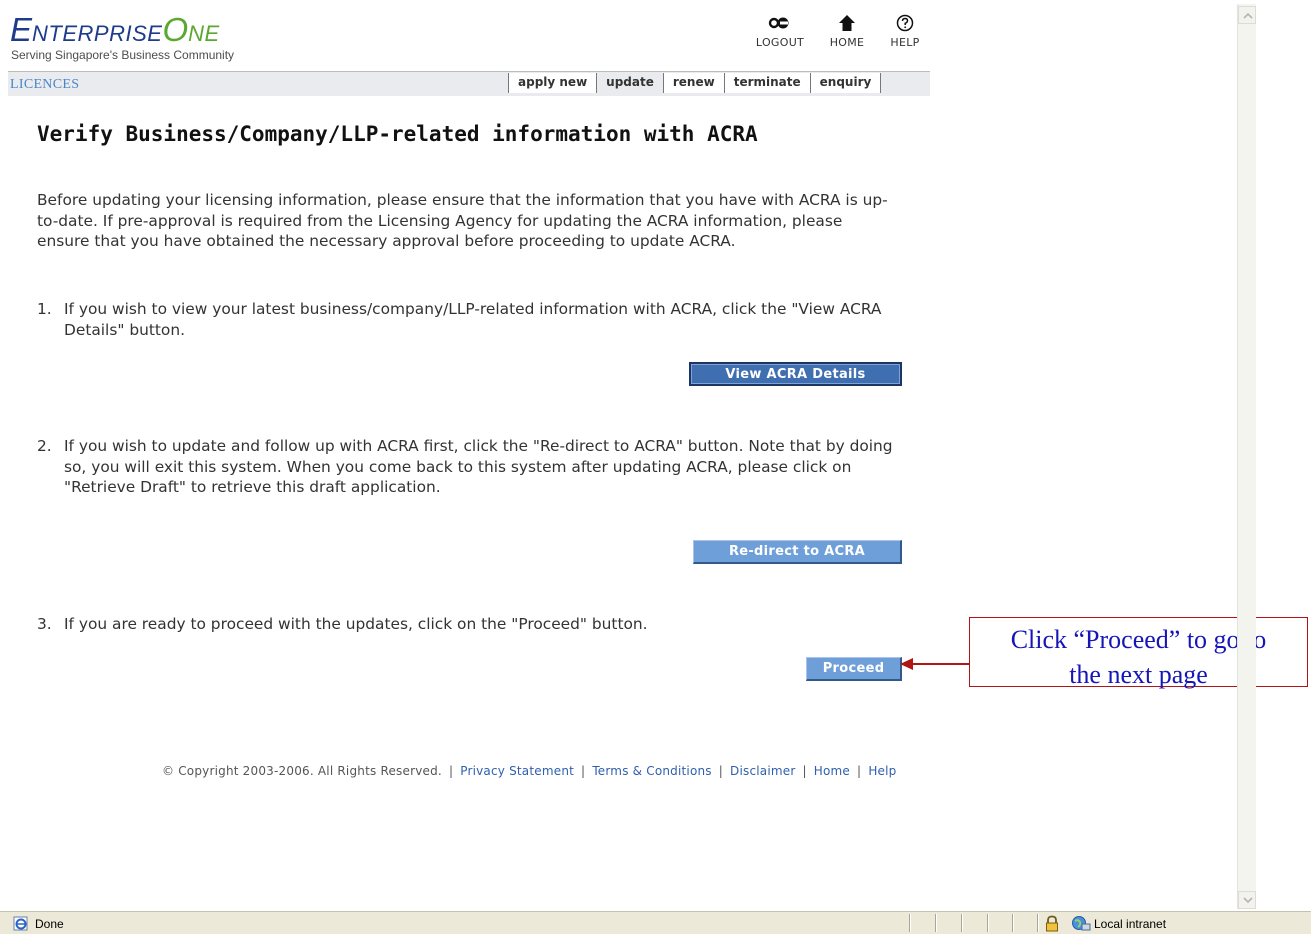 This screenshot has width=1311, height=934. I want to click on ie-page-icon, so click(20, 923).